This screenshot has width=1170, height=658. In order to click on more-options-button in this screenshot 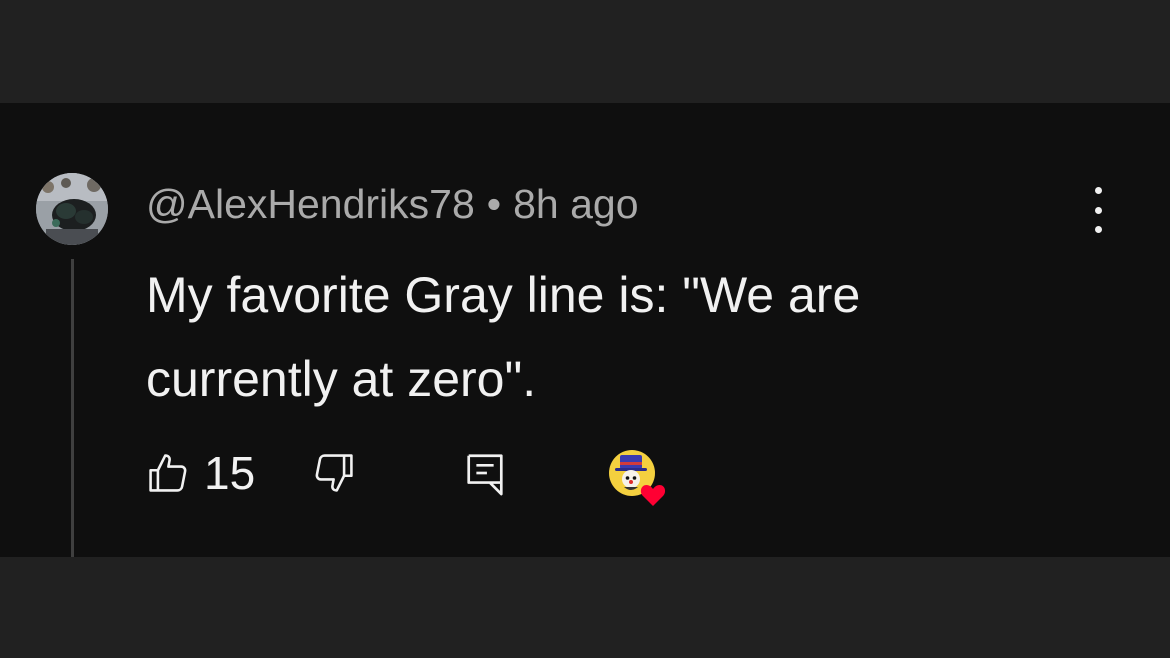, I will do `click(1098, 210)`.